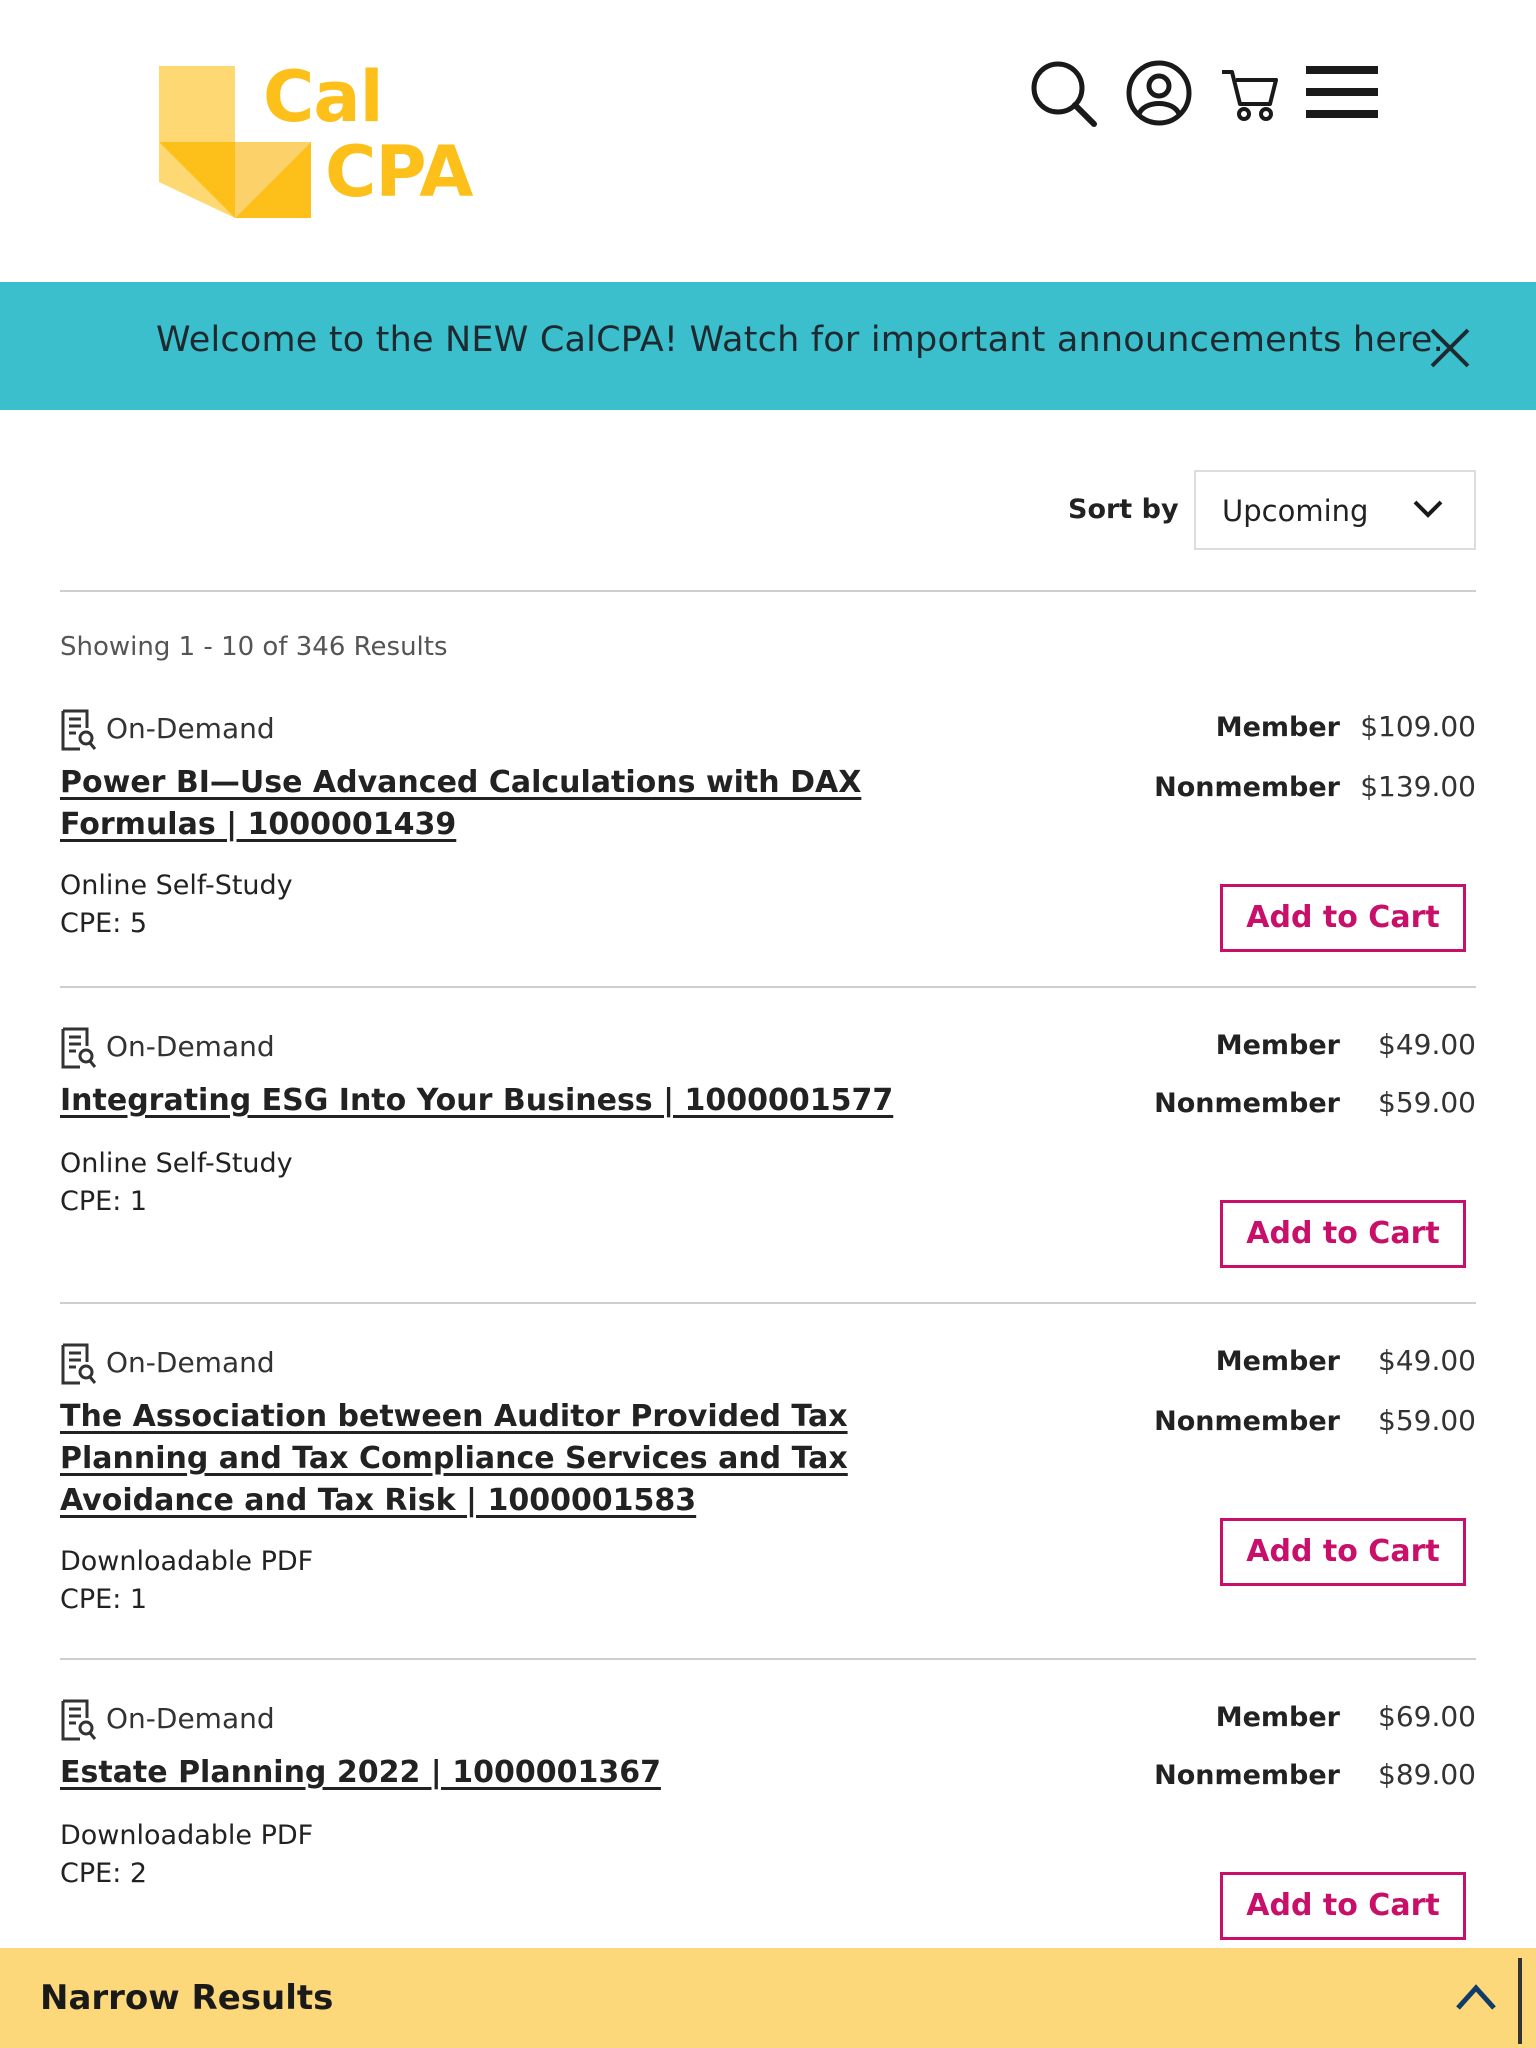 The height and width of the screenshot is (2048, 1536). Describe the element at coordinates (1427, 1716) in the screenshot. I see `member-price: $69.00` at that location.